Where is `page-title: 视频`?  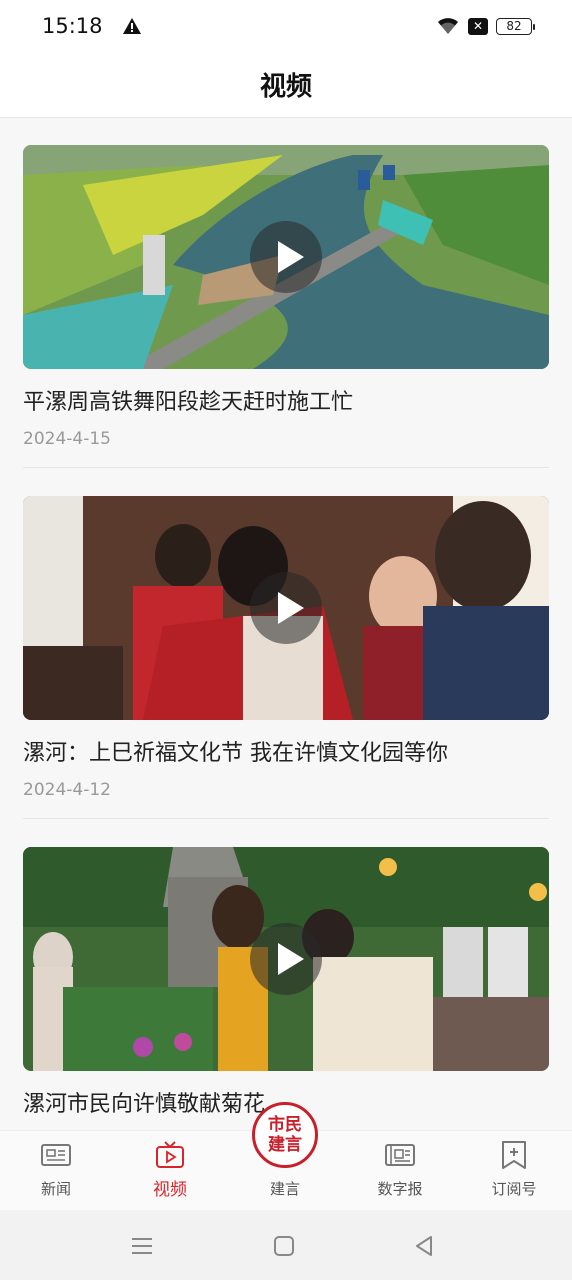 page-title: 视频 is located at coordinates (285, 87).